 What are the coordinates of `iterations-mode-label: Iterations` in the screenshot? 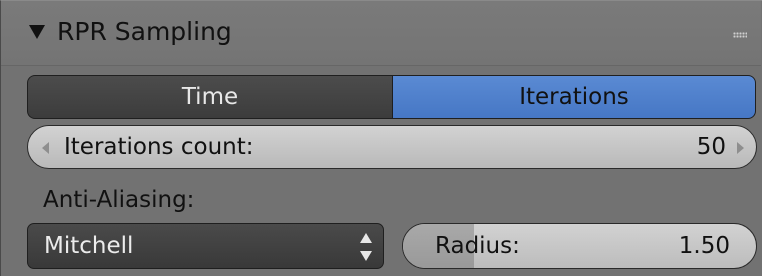 It's located at (574, 97).